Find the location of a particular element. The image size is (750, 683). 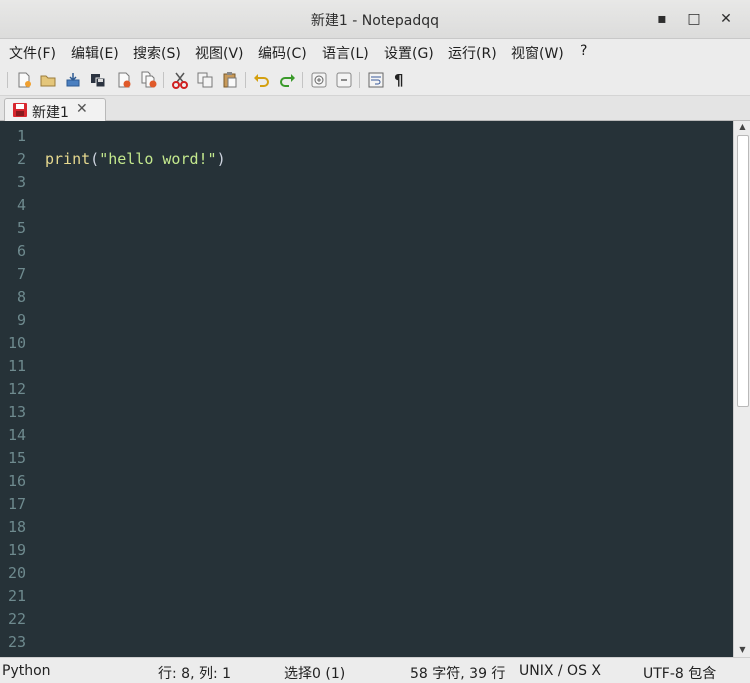

save-all-button is located at coordinates (98, 80).